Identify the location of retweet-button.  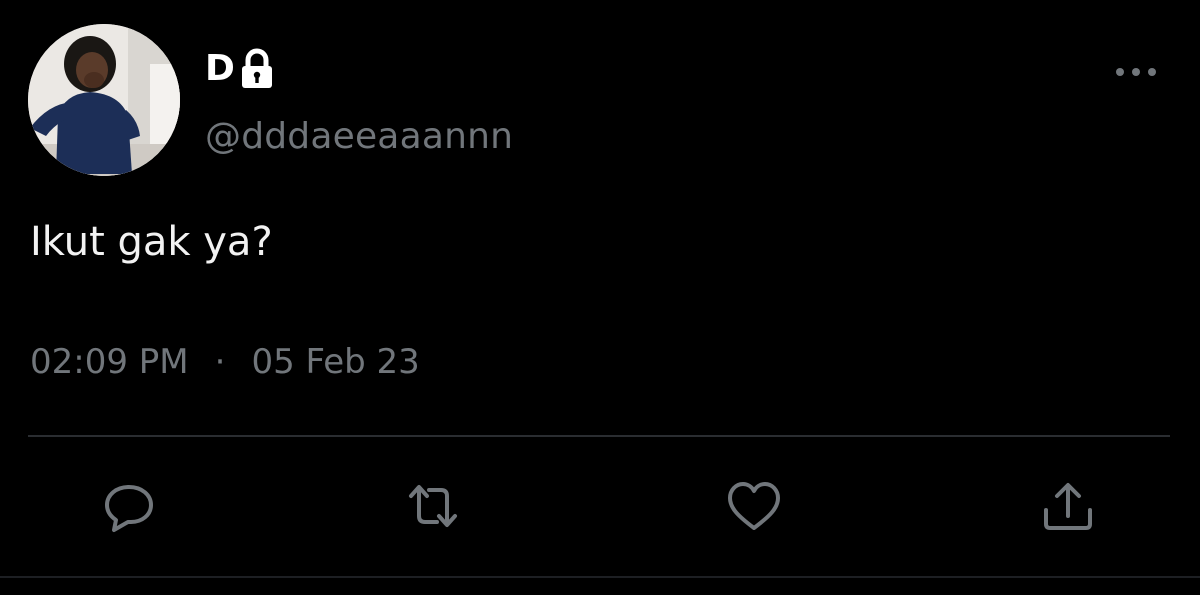
(433, 506).